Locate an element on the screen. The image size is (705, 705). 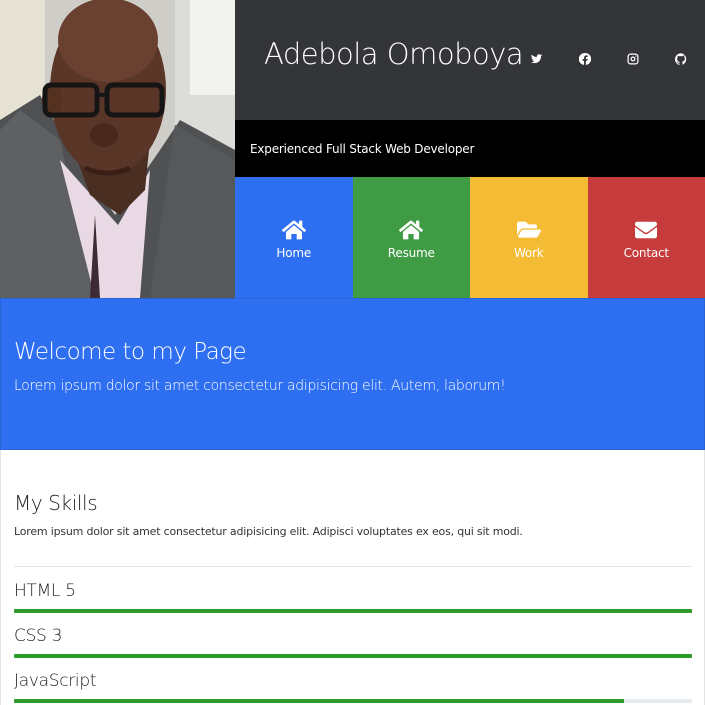
twitter-link is located at coordinates (537, 59).